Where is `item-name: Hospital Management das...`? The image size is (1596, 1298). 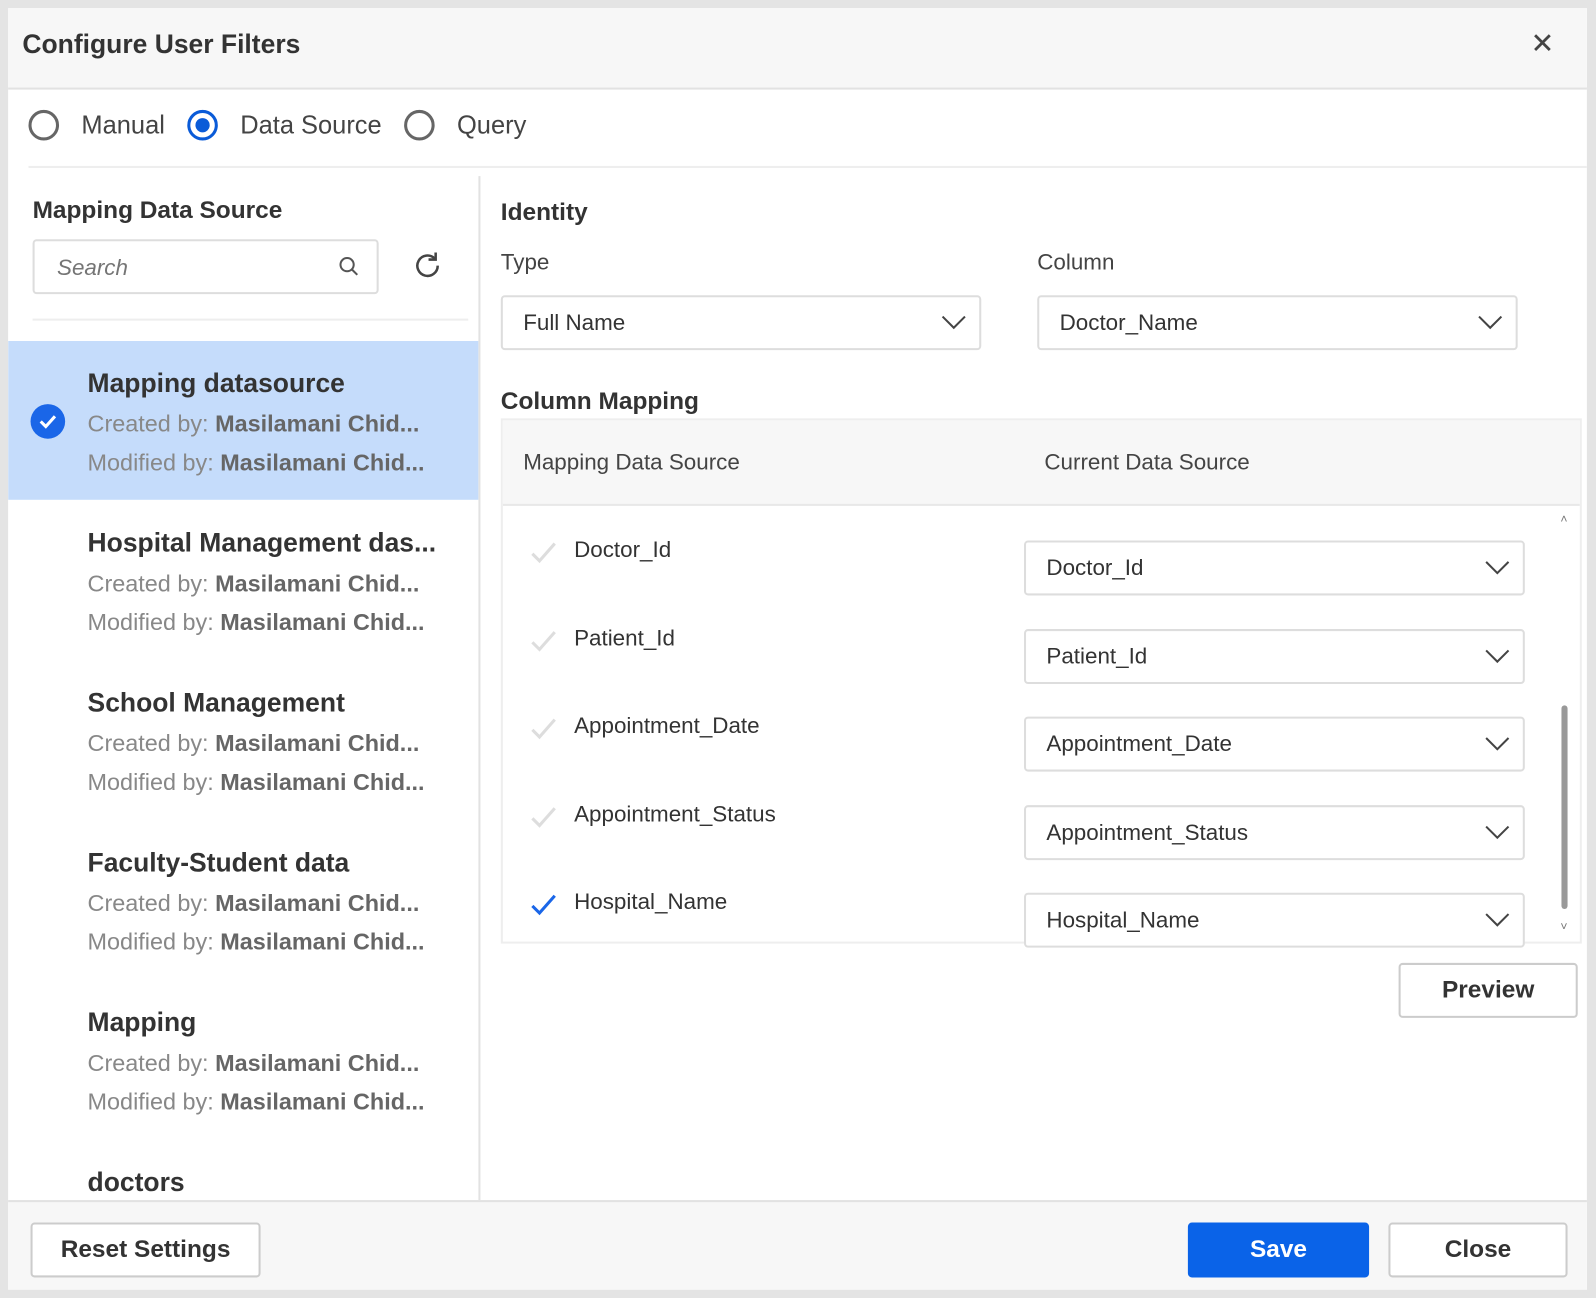 item-name: Hospital Management das... is located at coordinates (262, 542).